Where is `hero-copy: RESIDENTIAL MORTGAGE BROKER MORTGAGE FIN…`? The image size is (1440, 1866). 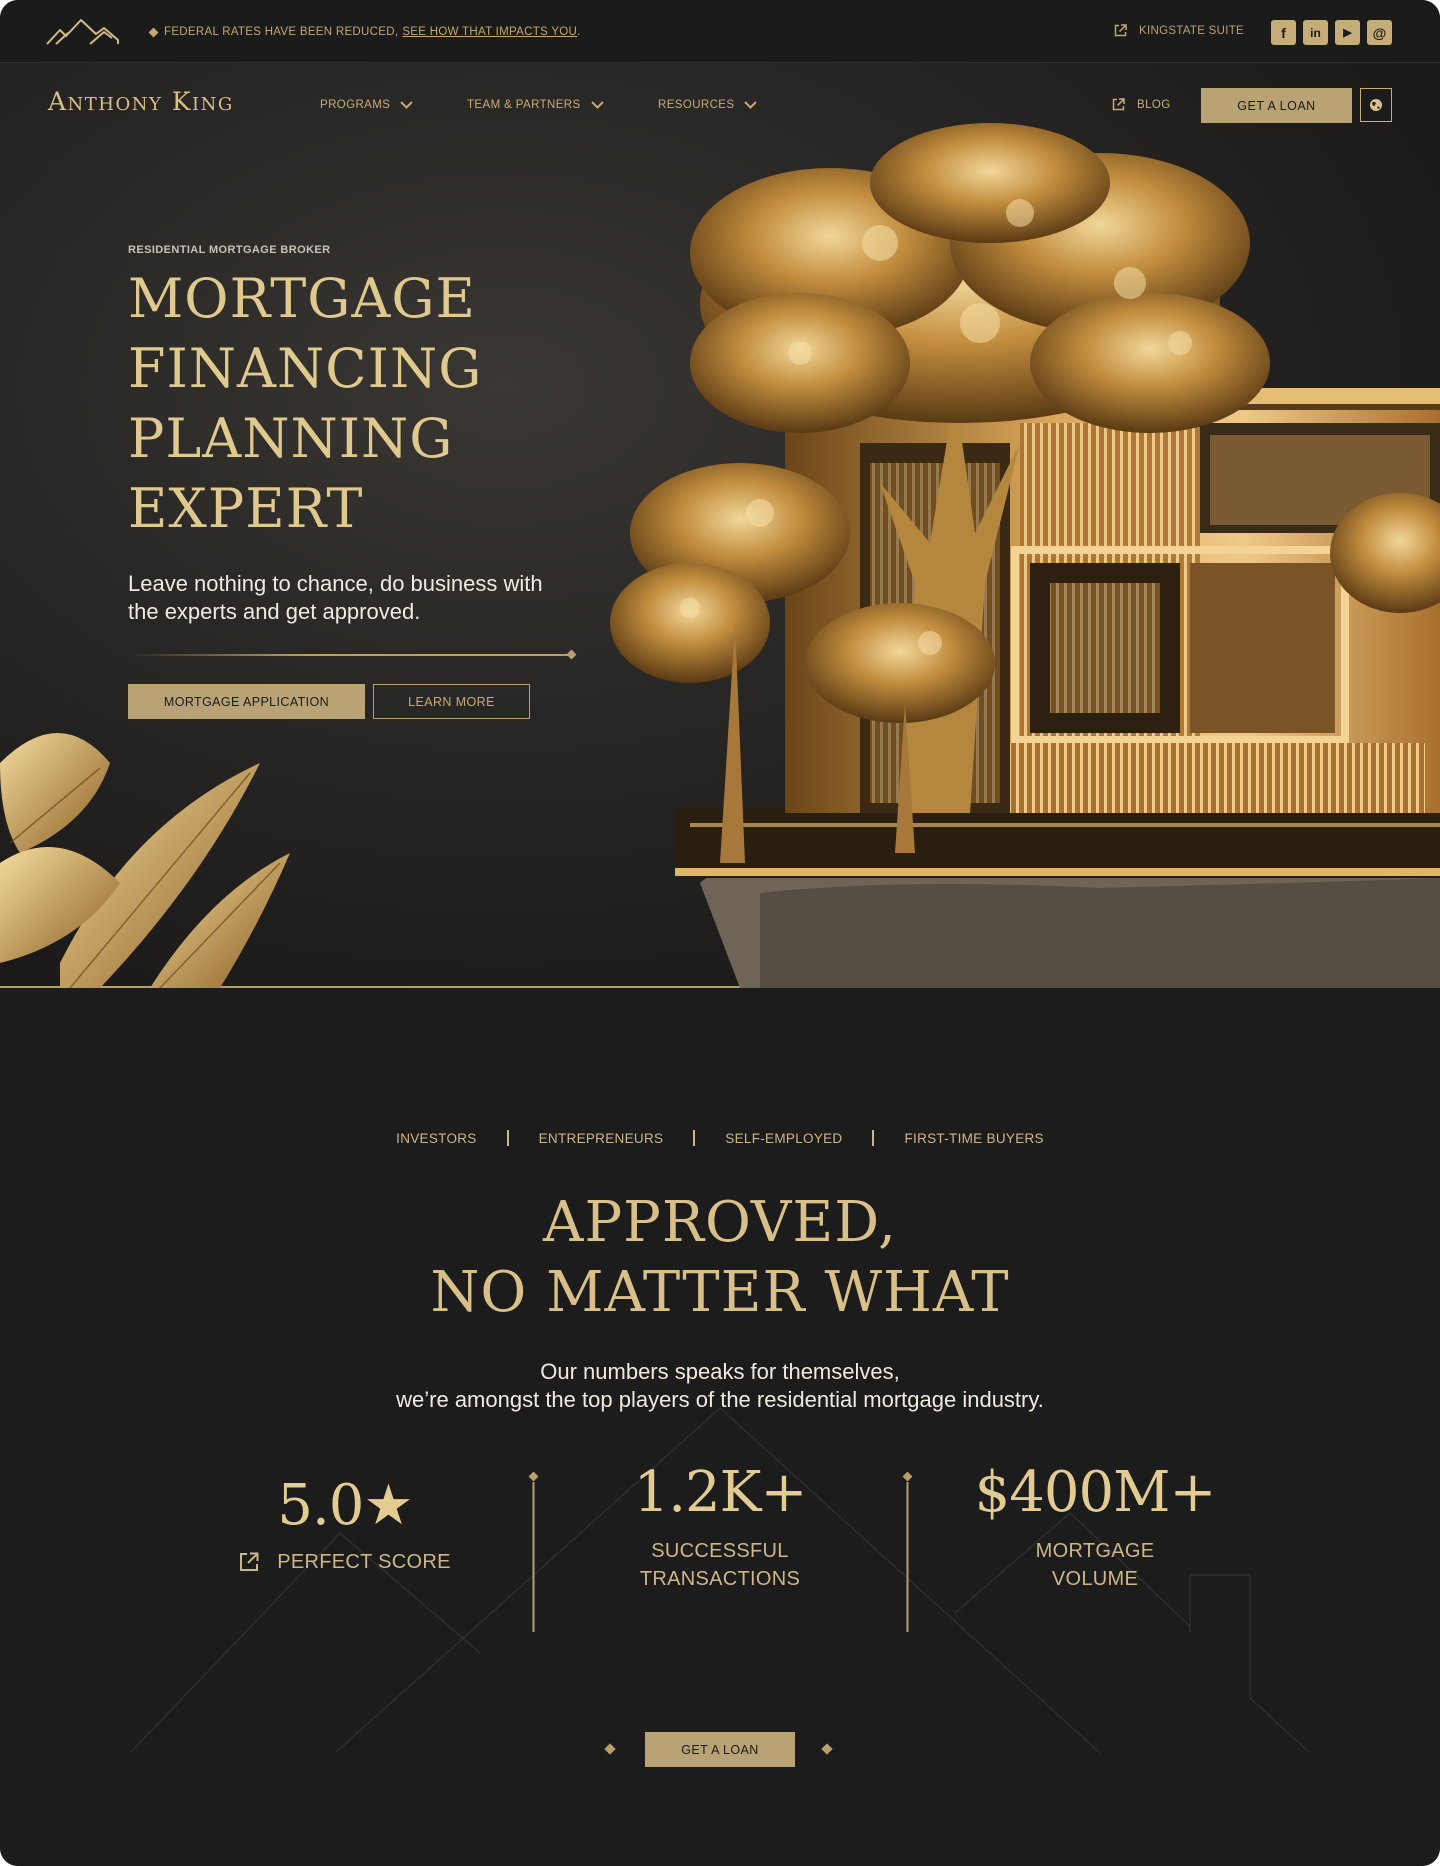
hero-copy: RESIDENTIAL MORTGAGE BROKER MORTGAGE FIN… is located at coordinates (368, 481).